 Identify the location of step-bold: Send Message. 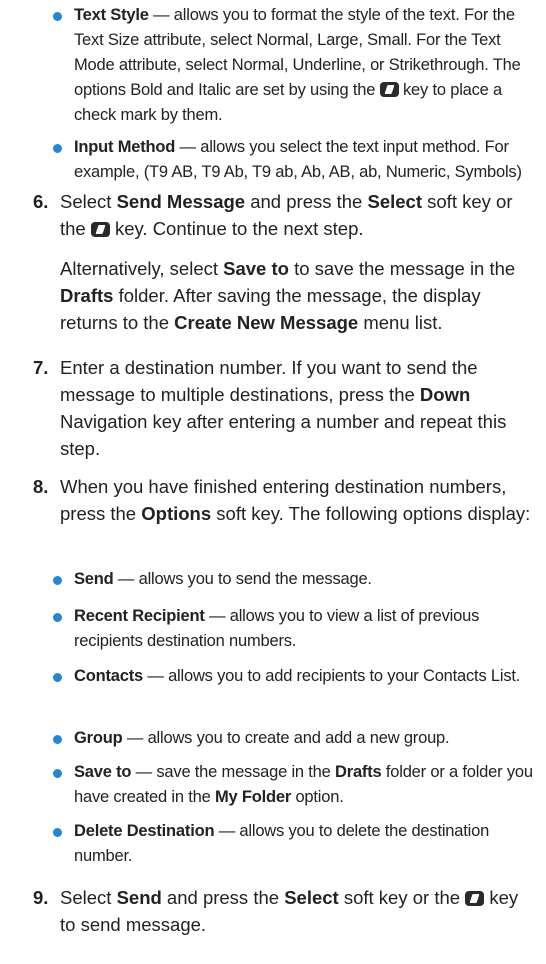
(181, 201).